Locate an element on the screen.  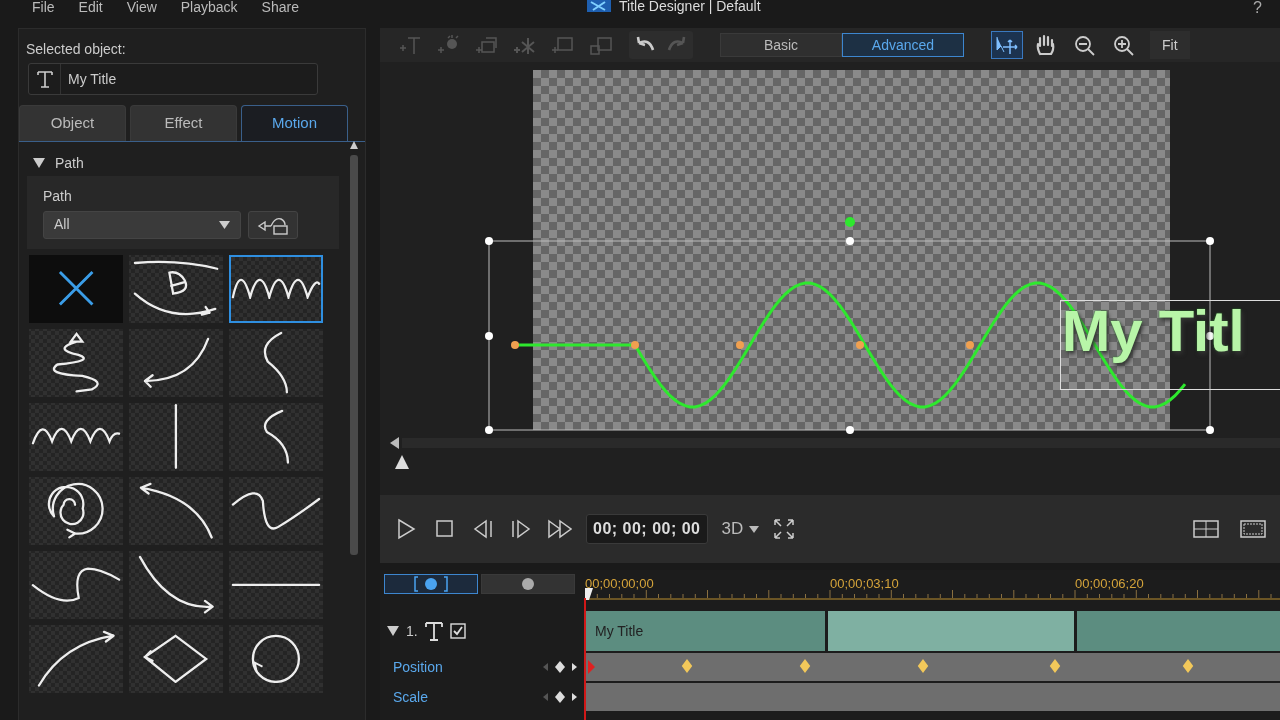
zigzag-path-icon is located at coordinates (76, 362).